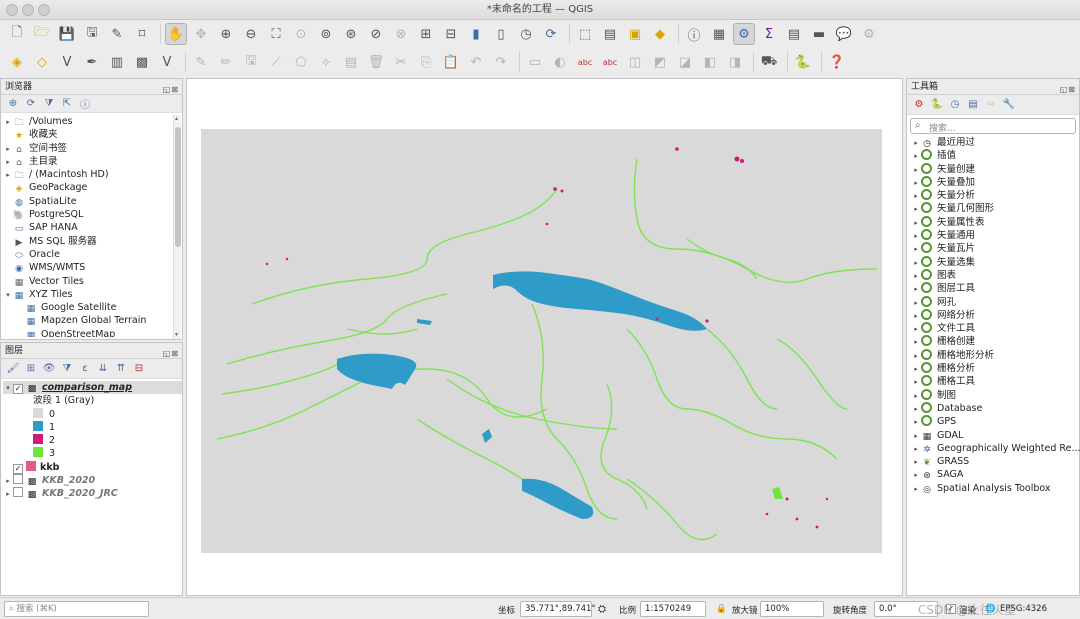 This screenshot has height=619, width=1080. I want to click on options-icon: 🔧, so click(1009, 104).